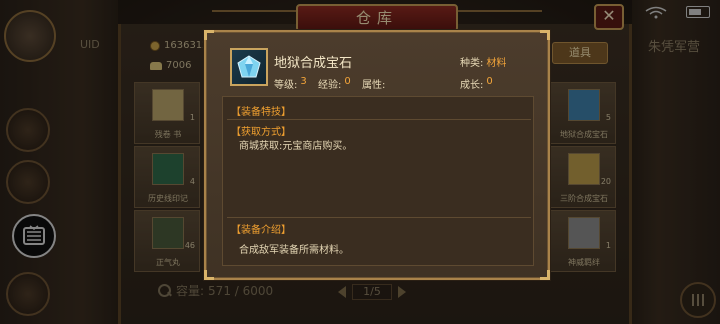  Describe the element at coordinates (496, 63) in the screenshot. I see `category-value: 材料` at that location.